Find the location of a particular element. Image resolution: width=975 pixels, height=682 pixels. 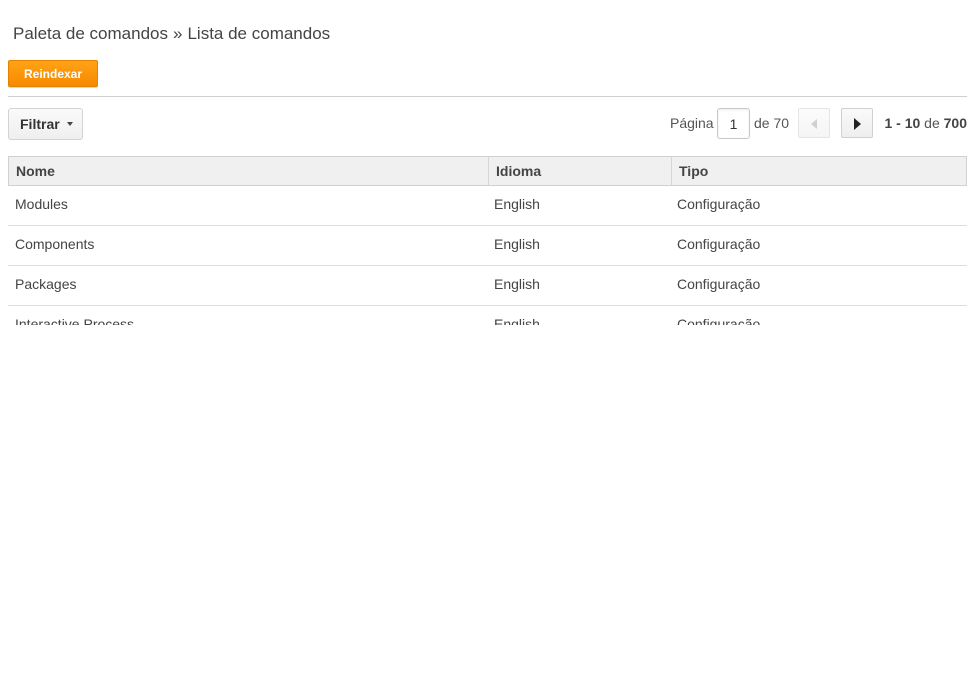

table-row: Modules English Configuração is located at coordinates (487, 206).